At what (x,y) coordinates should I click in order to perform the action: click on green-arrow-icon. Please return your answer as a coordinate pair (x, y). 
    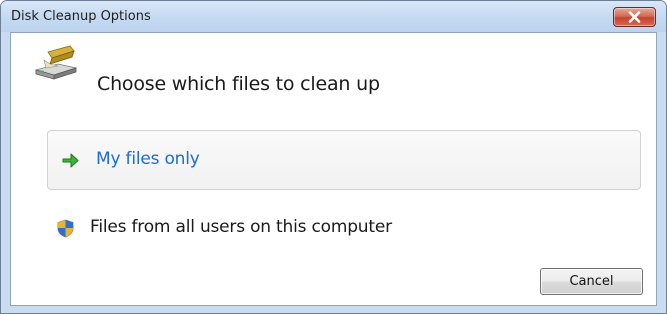
    Looking at the image, I should click on (70, 160).